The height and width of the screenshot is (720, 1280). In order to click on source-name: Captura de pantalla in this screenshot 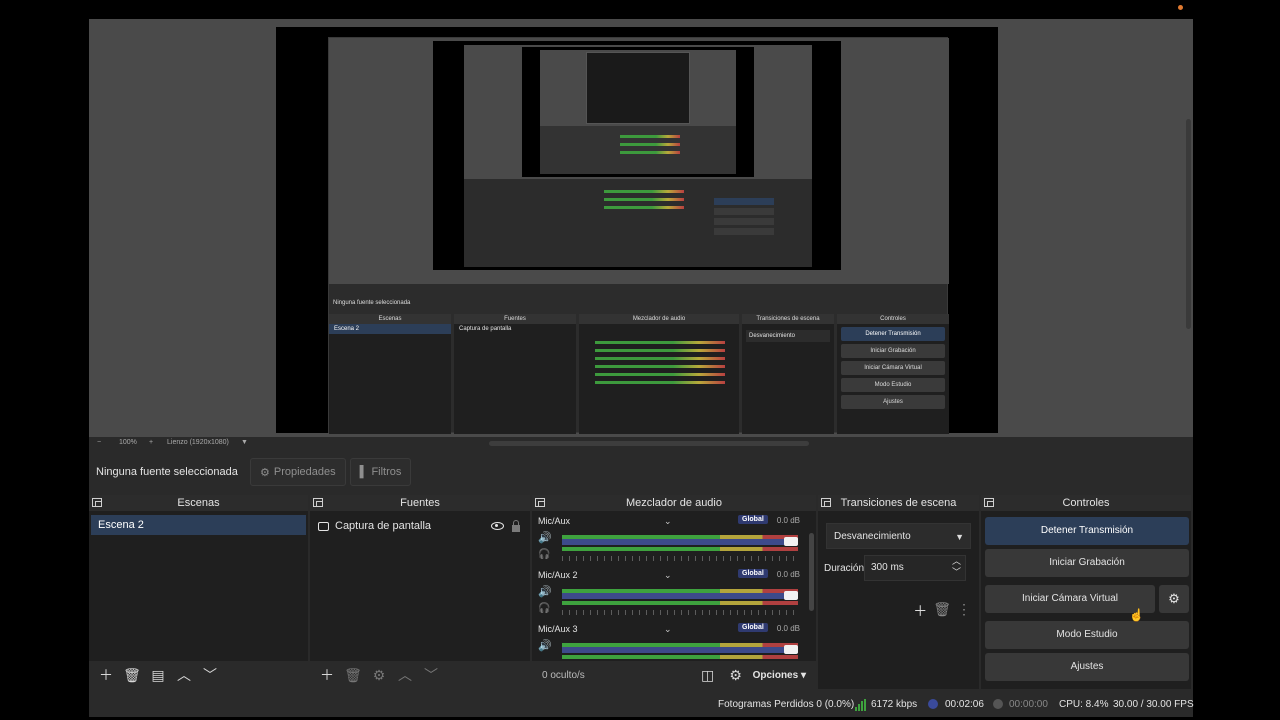, I will do `click(383, 526)`.